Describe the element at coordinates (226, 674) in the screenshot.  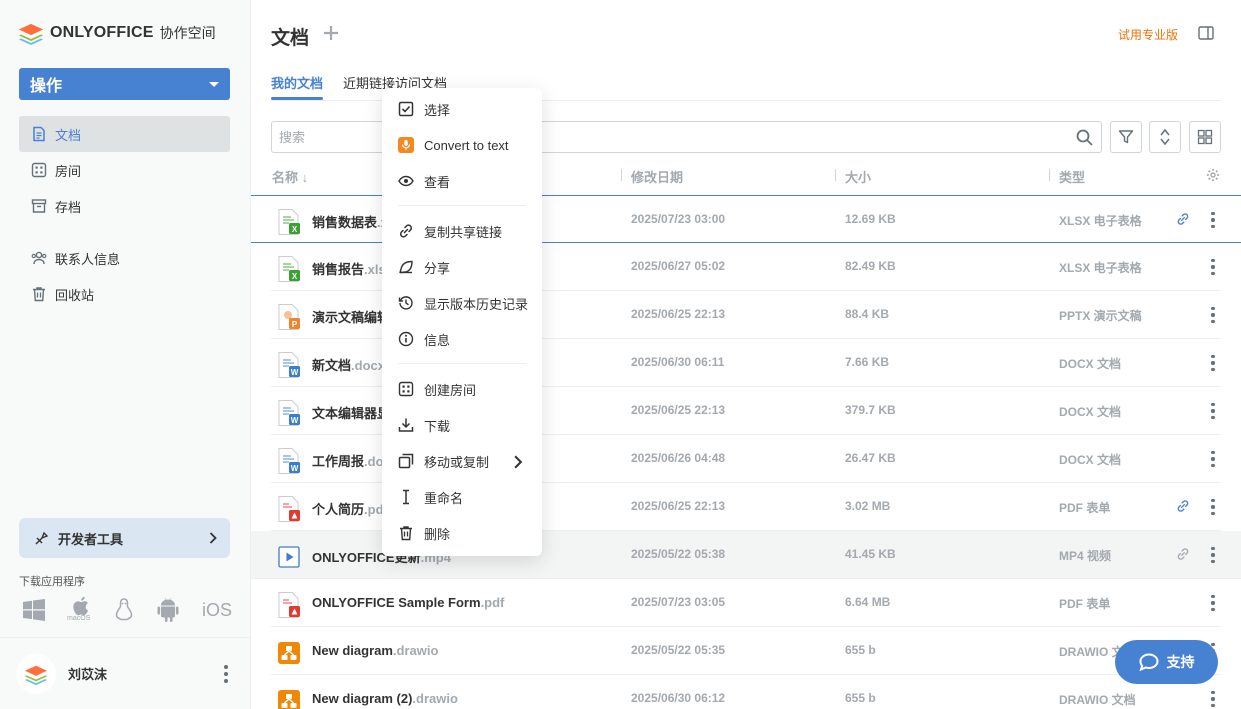
I see `user-menu-button` at that location.